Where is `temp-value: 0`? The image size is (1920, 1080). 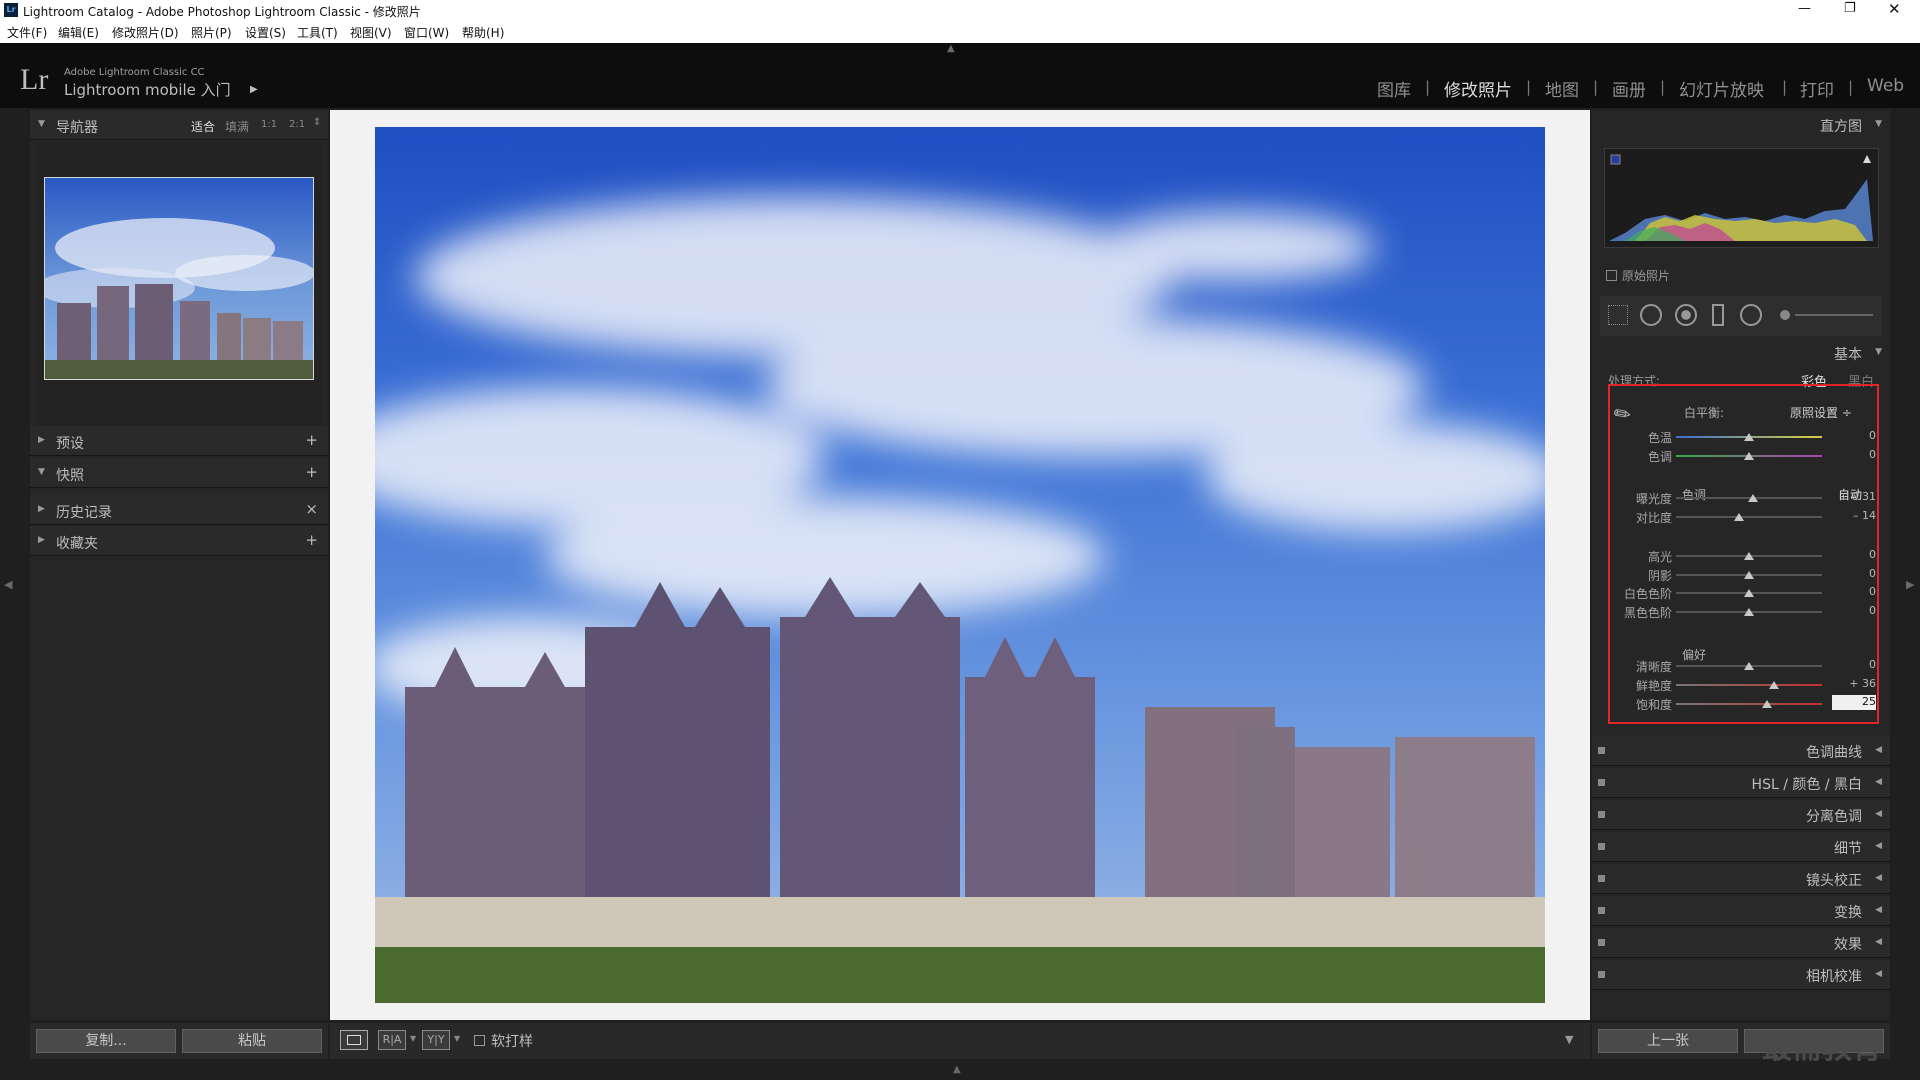
temp-value: 0 is located at coordinates (1854, 435).